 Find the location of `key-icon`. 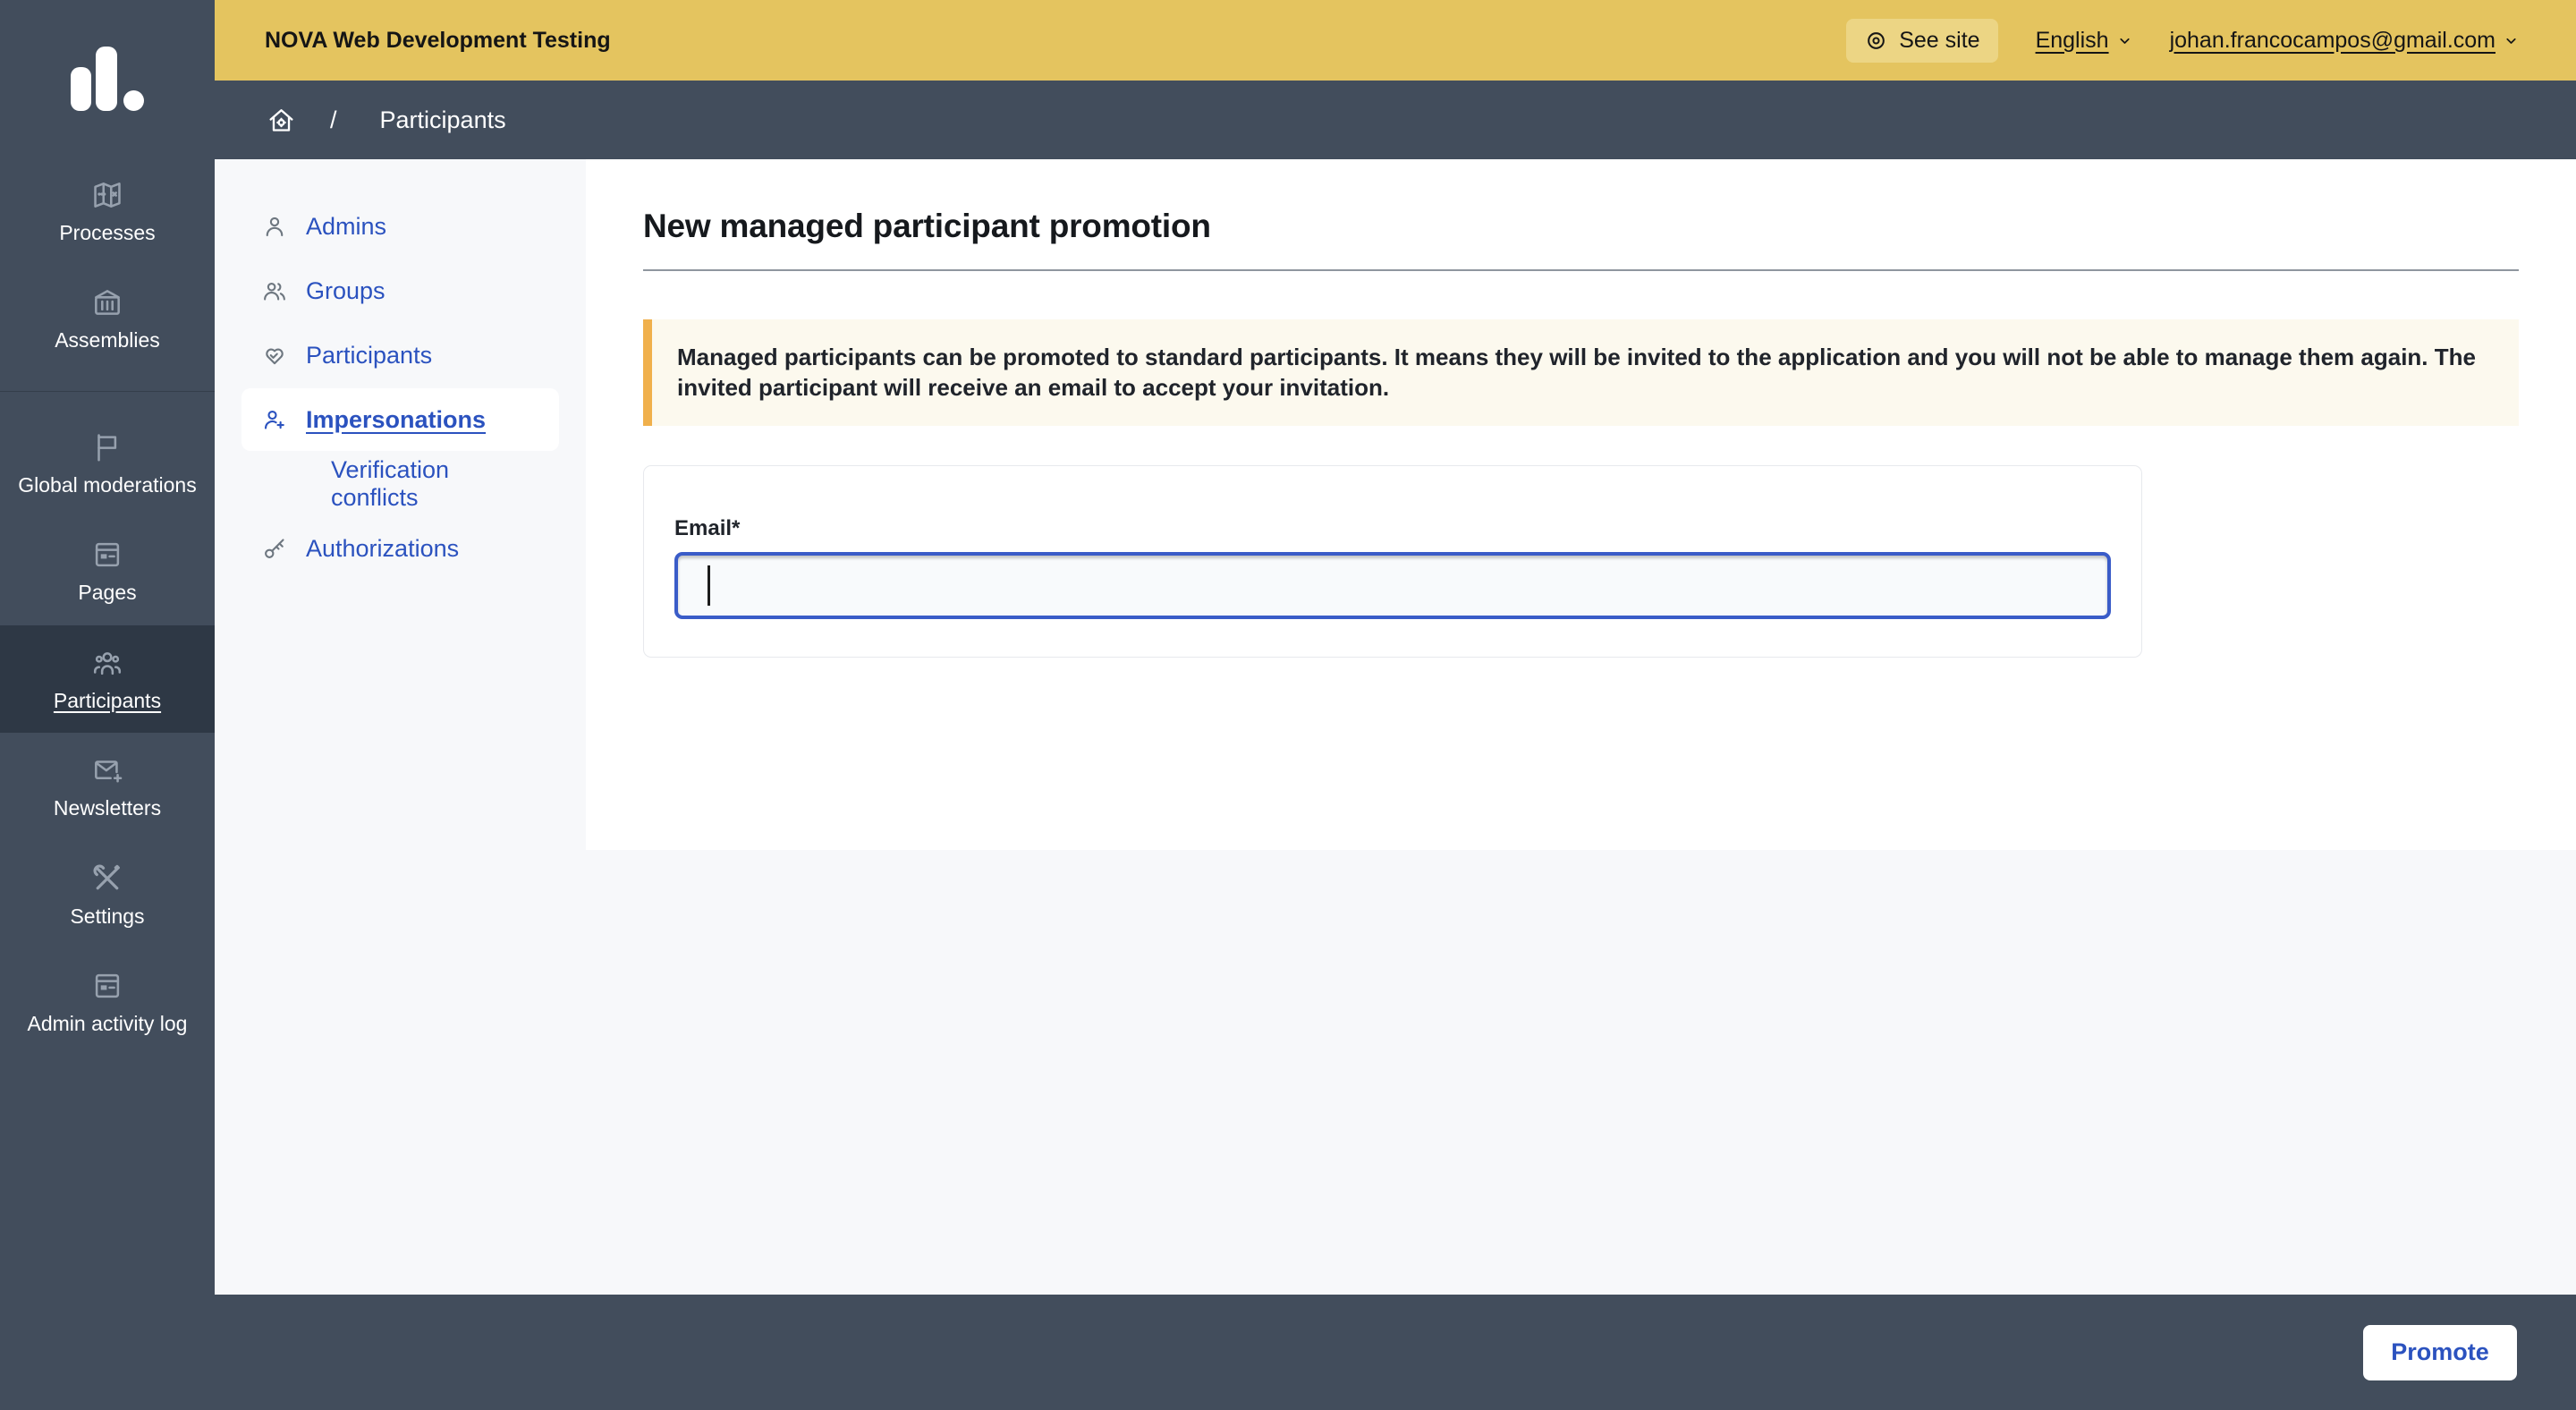

key-icon is located at coordinates (274, 548).